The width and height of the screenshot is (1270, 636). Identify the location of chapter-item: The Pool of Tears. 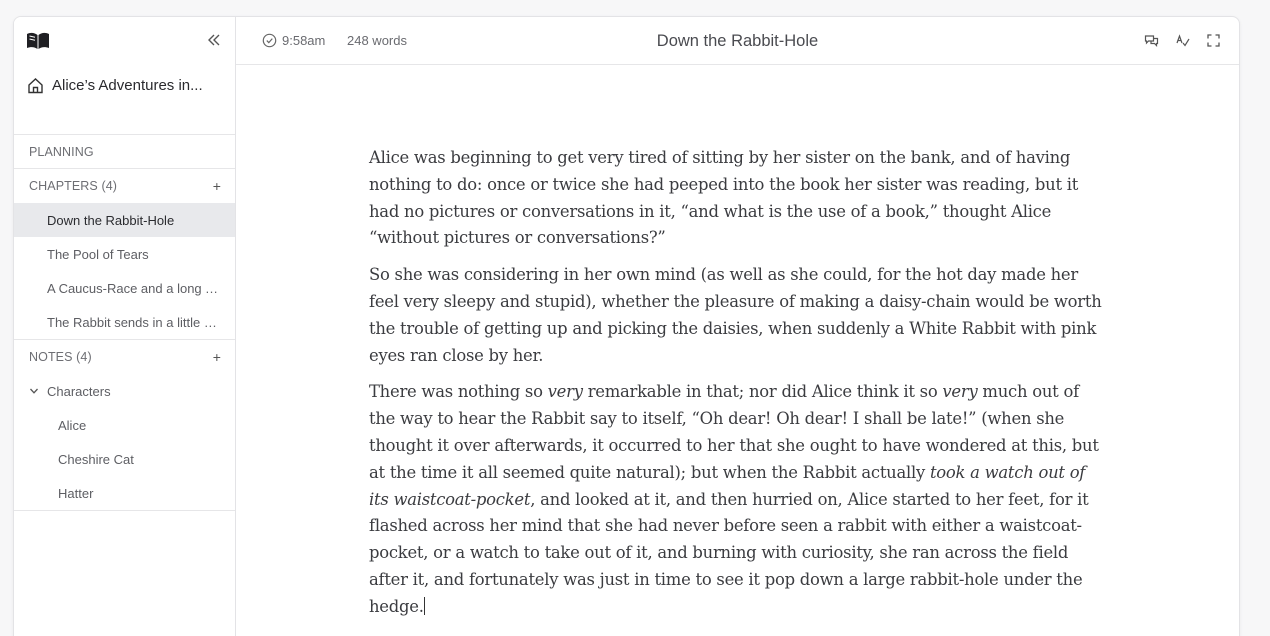
(124, 254).